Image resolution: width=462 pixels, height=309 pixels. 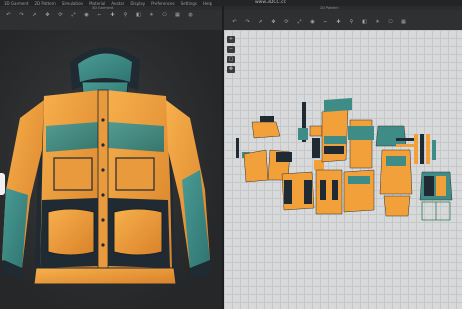 I want to click on toolbar-3d: ↶ ↷ ➚ ✥ ⟳ ⤢ ◉ ⌐ ✚ ⚲ ◧ ☀ ⎔ ▦ ◍, so click(x=111, y=20).